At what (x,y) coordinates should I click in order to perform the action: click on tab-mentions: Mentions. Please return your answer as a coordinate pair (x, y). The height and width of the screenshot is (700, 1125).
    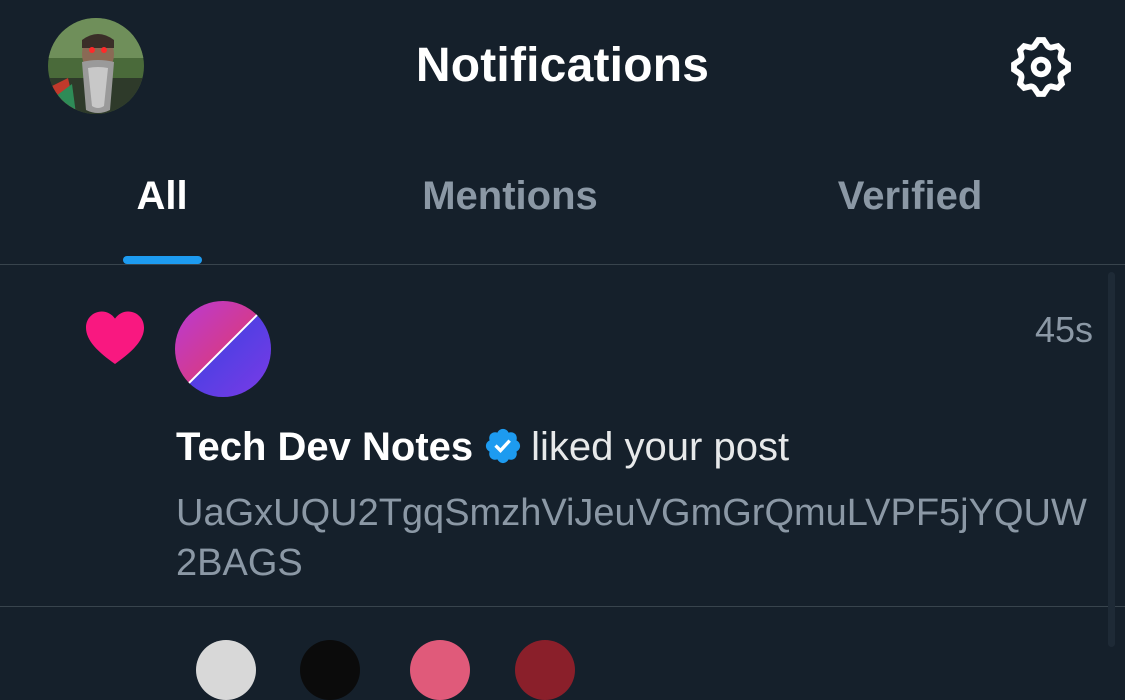
    Looking at the image, I should click on (510, 207).